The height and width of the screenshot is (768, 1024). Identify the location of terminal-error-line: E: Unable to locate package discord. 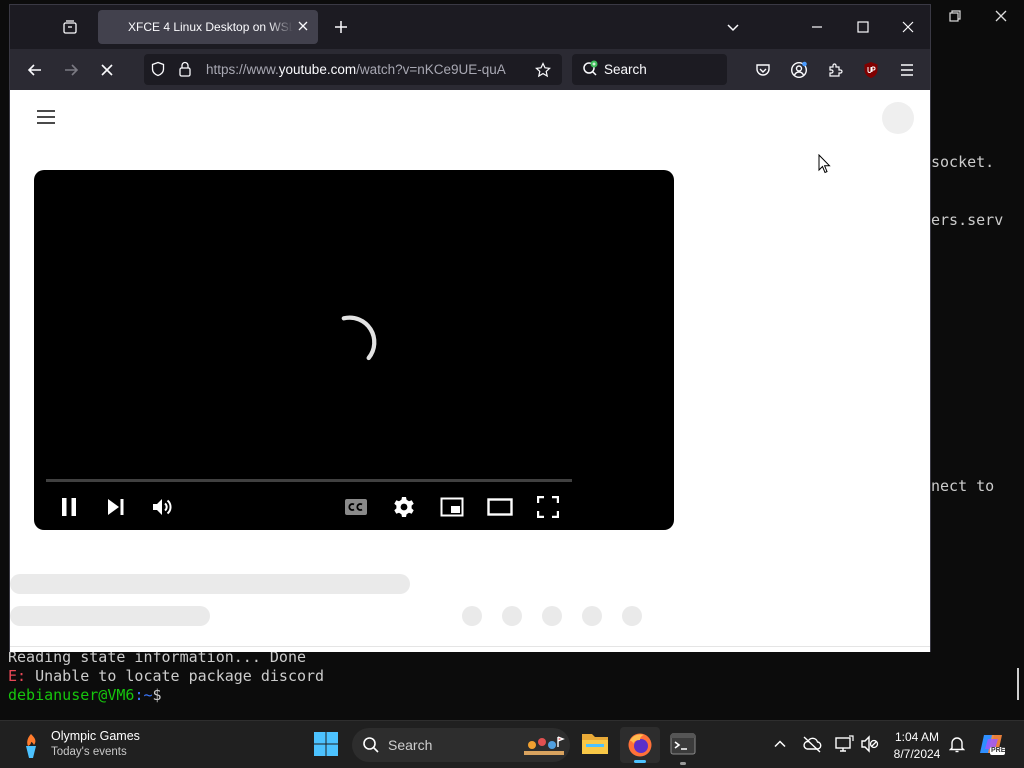
(166, 676).